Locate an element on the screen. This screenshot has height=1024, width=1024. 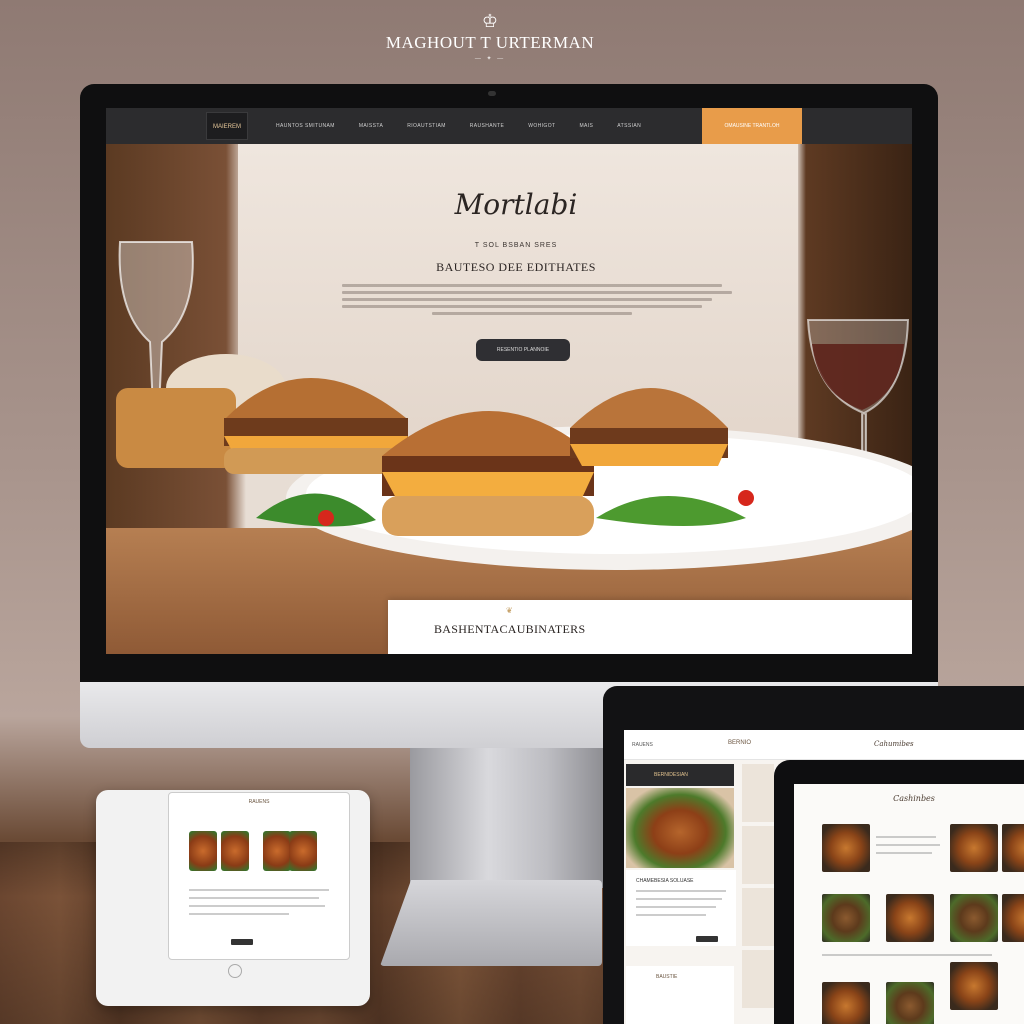
device-mid-dark-bar: BERNIDESIAN is located at coordinates (680, 775).